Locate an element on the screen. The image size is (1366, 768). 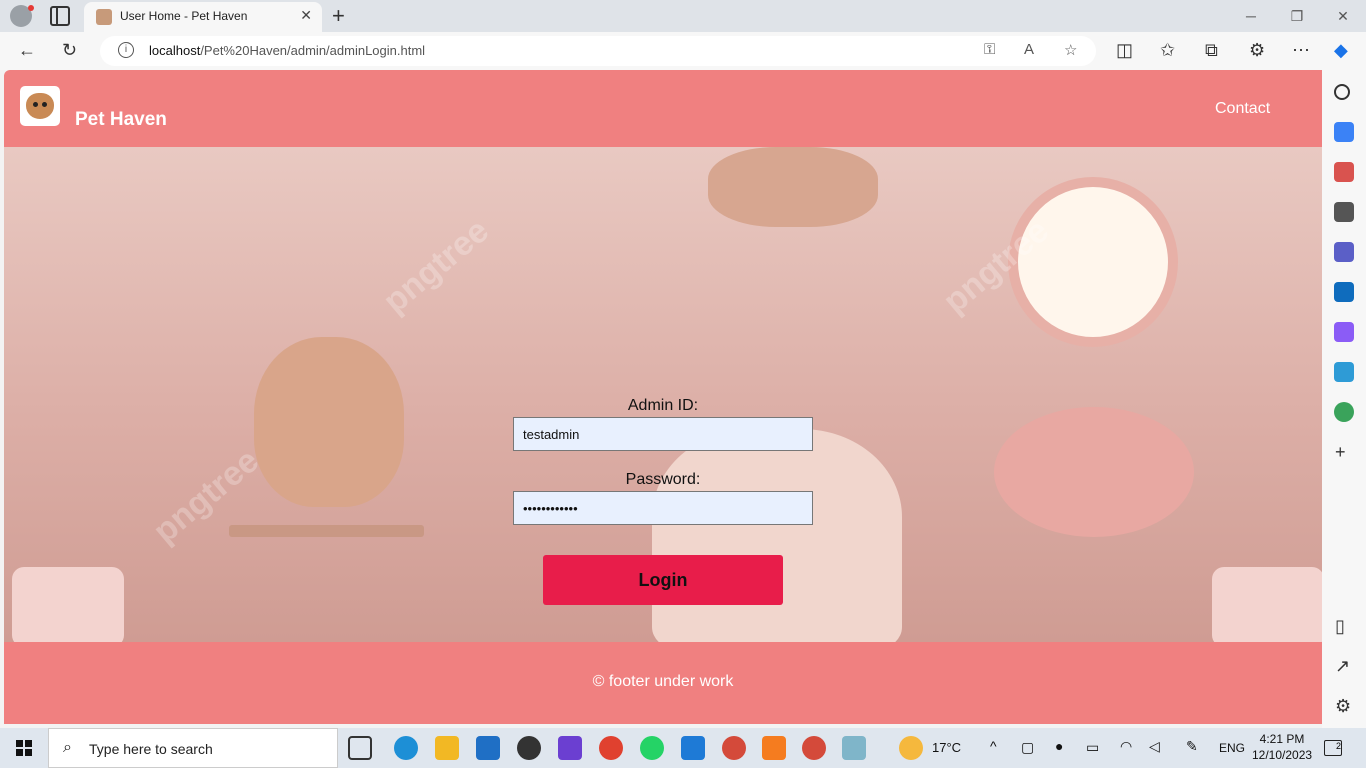
taskbar-search: ⌕ Type here to search is located at coordinates (193, 748).